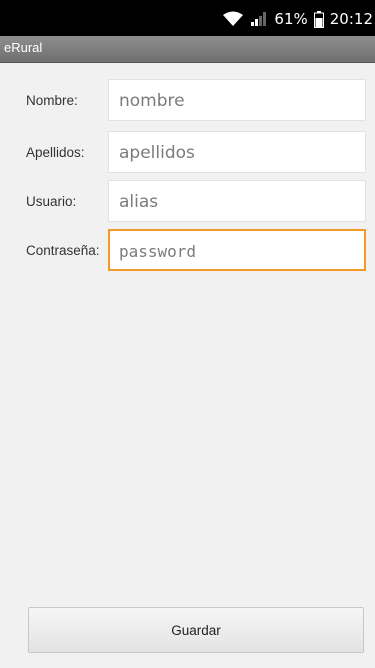  I want to click on wifi-icon, so click(233, 19).